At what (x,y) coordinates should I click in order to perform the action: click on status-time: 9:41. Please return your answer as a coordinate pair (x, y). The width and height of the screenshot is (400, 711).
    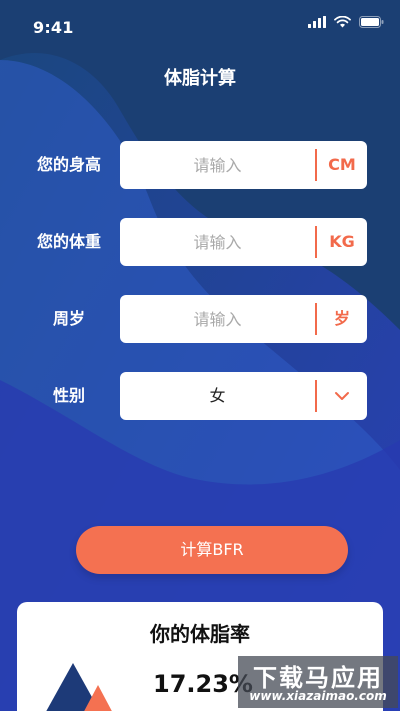
    Looking at the image, I should click on (53, 27).